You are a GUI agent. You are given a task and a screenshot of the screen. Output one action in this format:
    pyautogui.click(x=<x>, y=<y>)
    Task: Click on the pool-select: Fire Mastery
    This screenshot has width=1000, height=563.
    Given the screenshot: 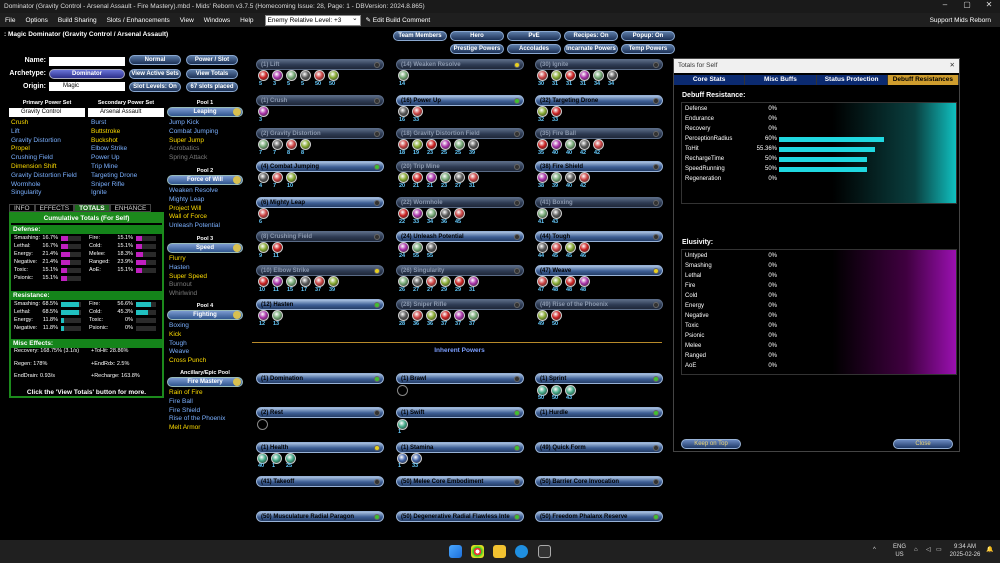 What is the action you would take?
    pyautogui.click(x=205, y=382)
    